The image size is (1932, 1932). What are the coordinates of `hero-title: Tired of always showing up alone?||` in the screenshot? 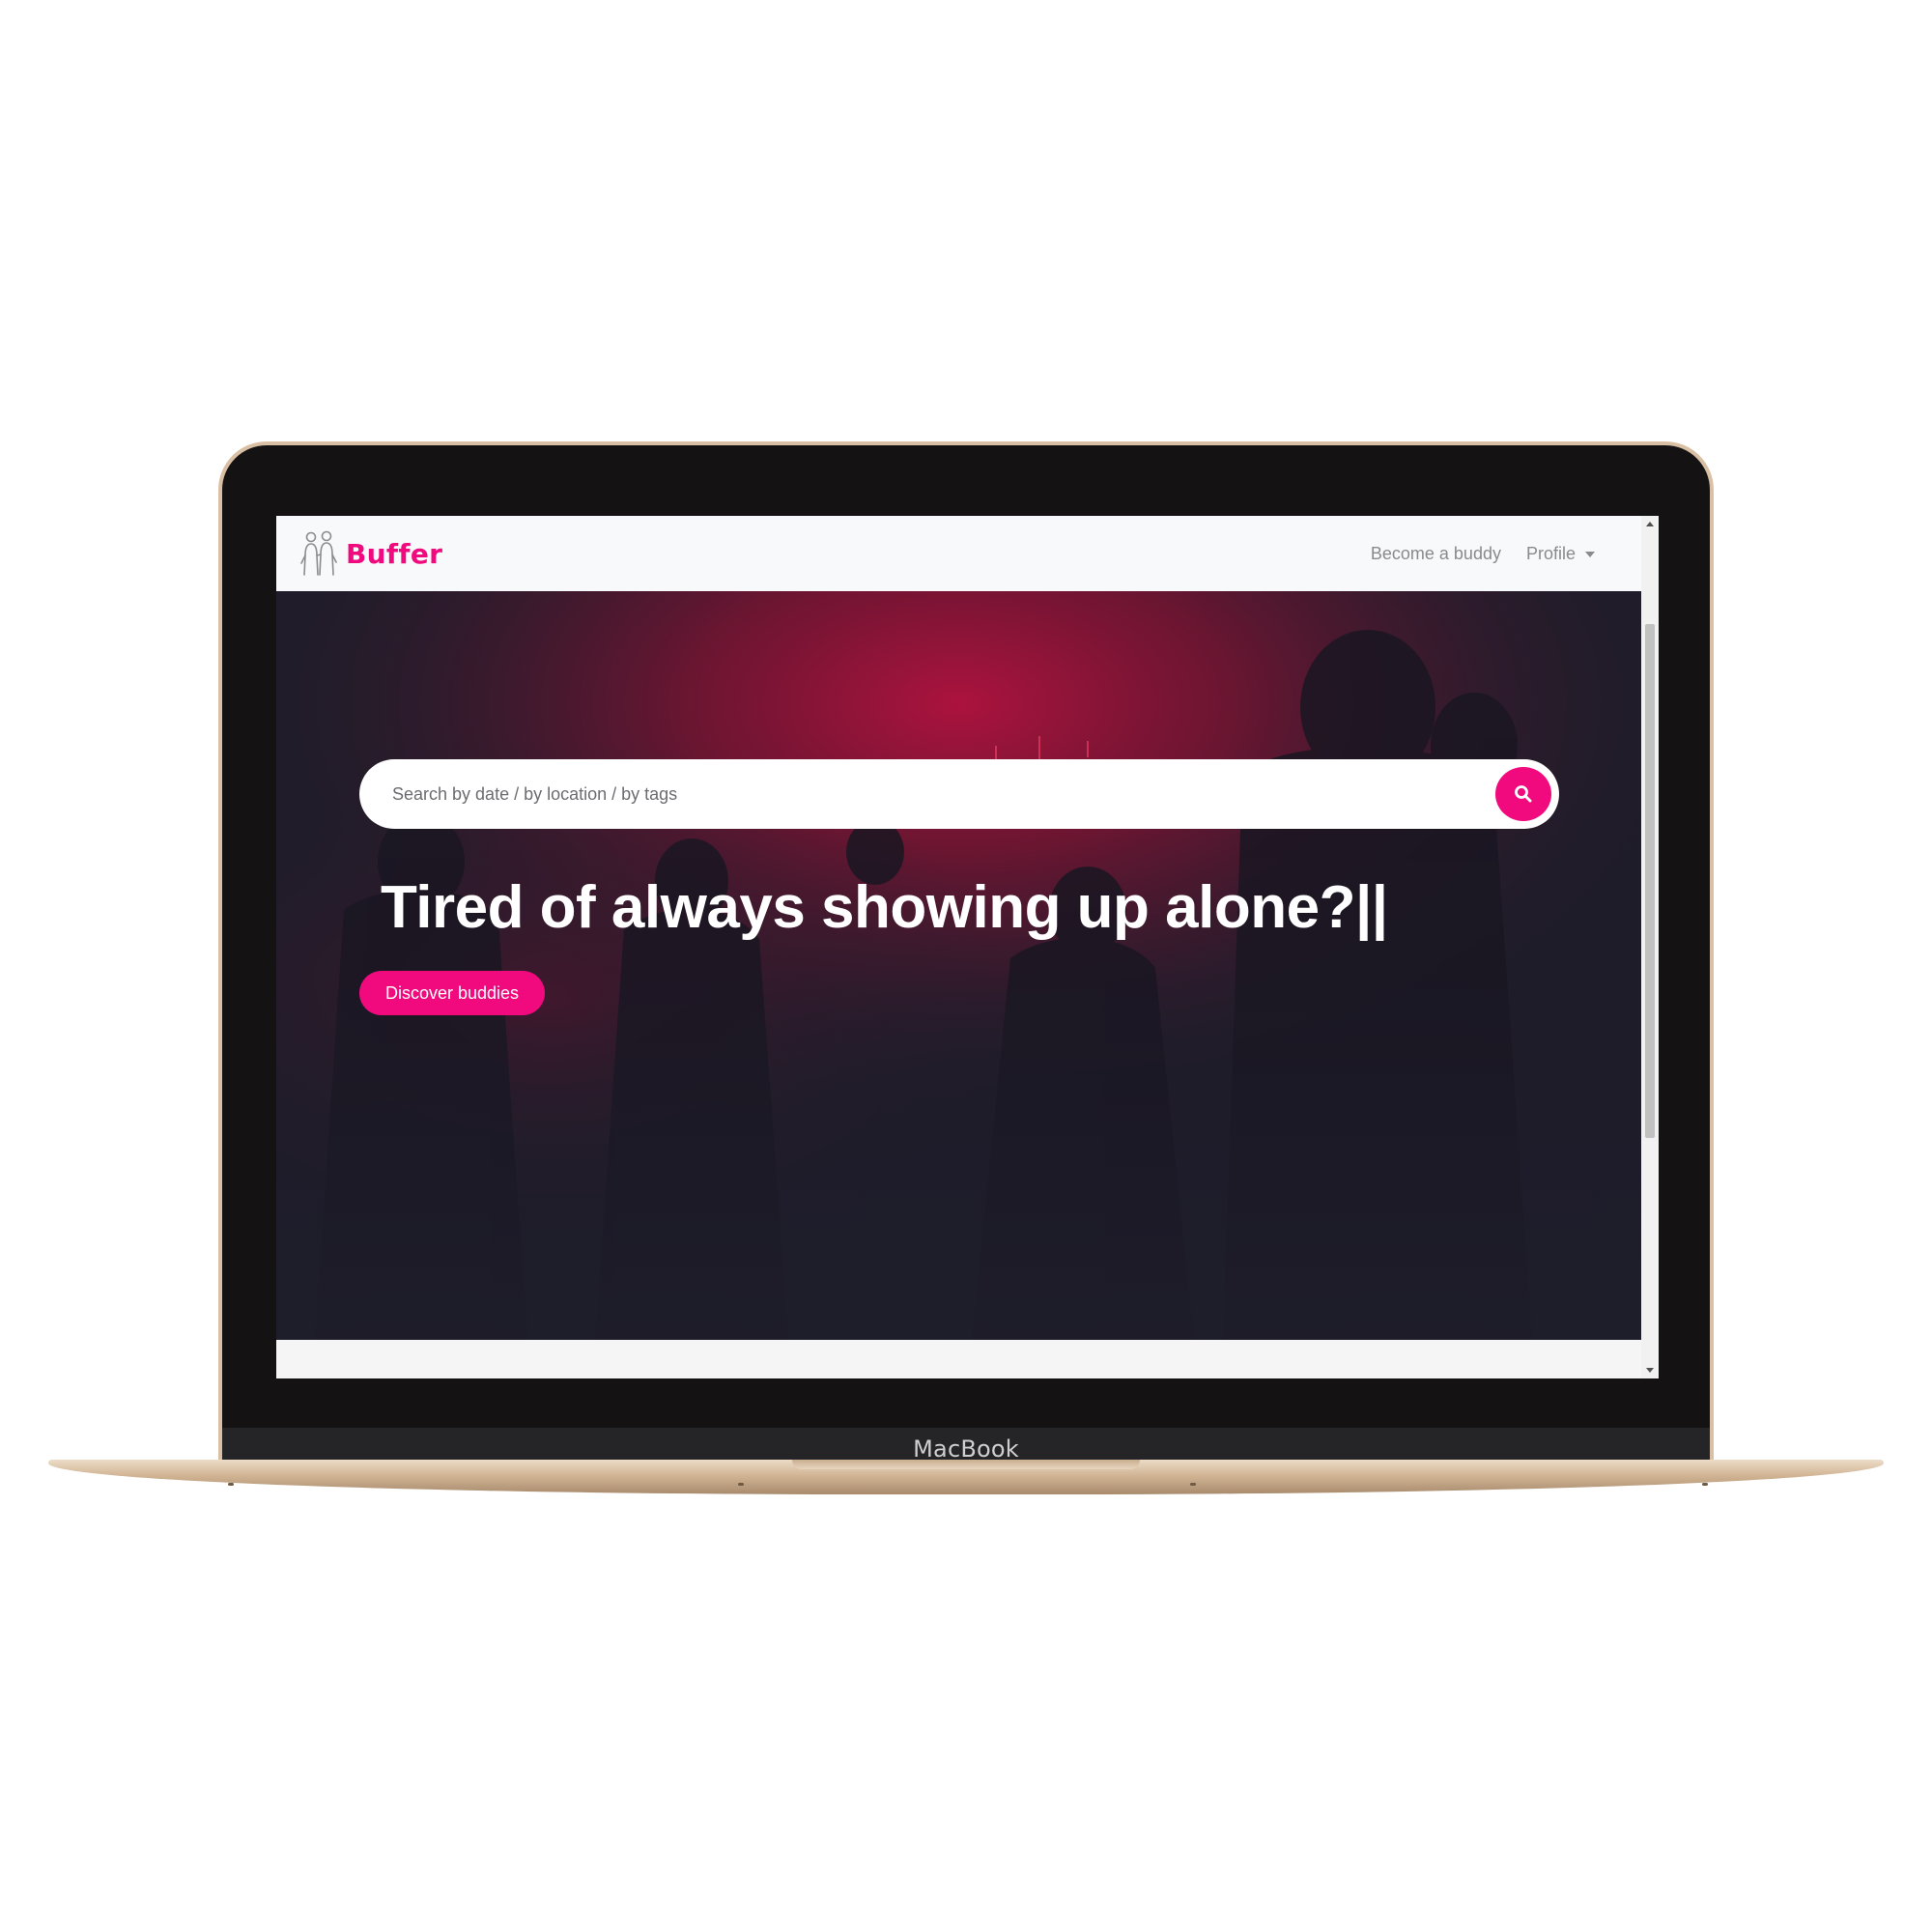 It's located at (884, 907).